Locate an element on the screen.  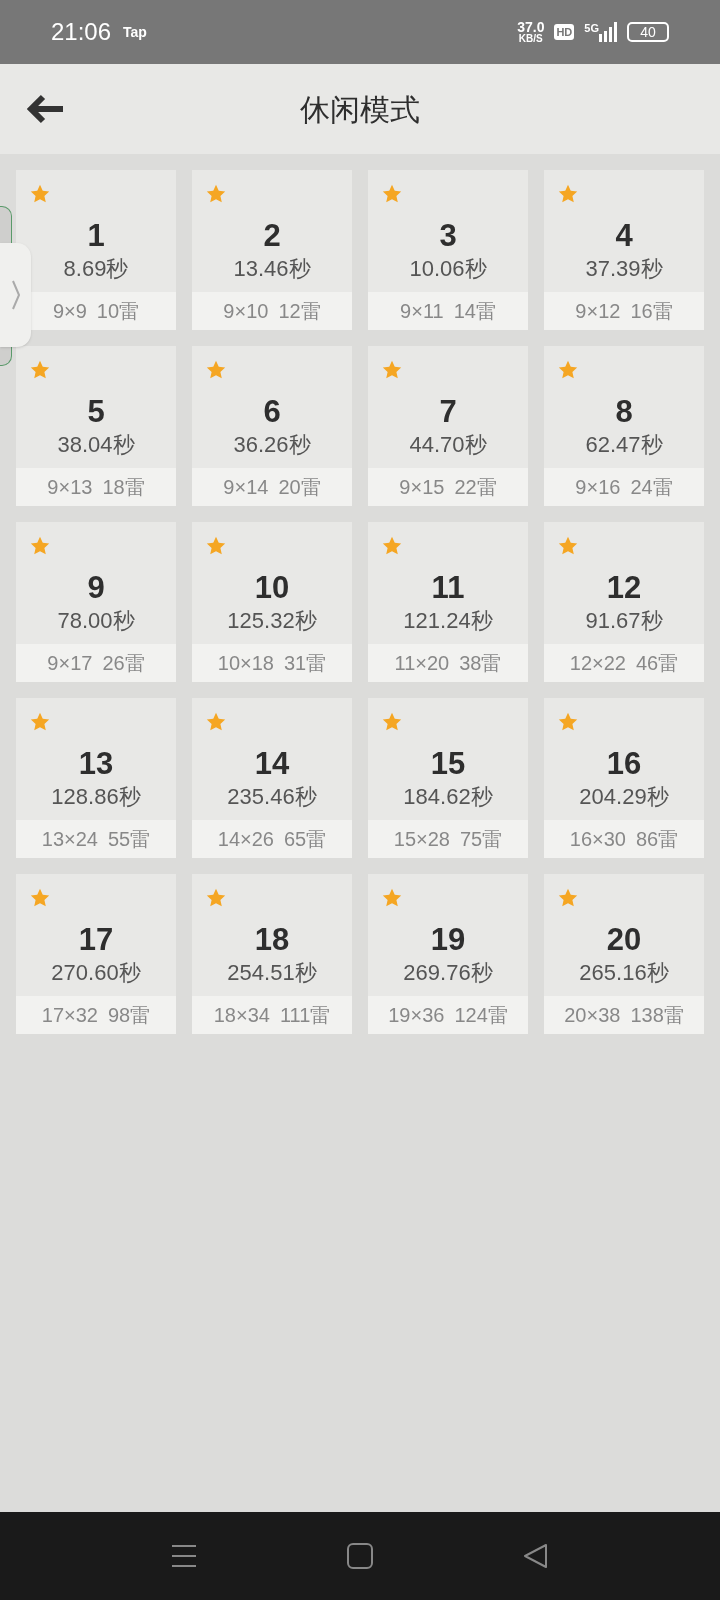
level-number: 10 is located at coordinates (272, 588).